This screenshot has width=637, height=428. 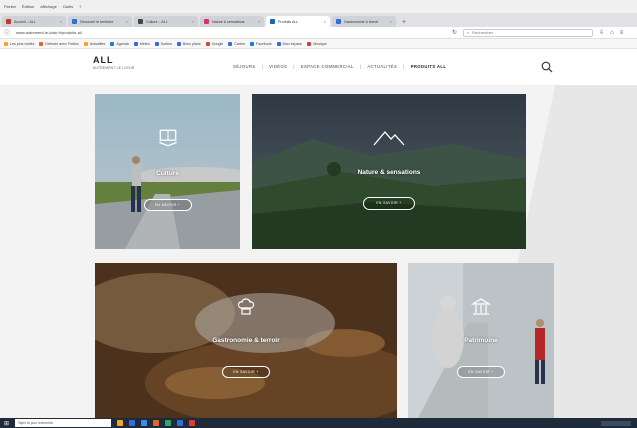 What do you see at coordinates (80, 6) in the screenshot?
I see `menu-help: ?` at bounding box center [80, 6].